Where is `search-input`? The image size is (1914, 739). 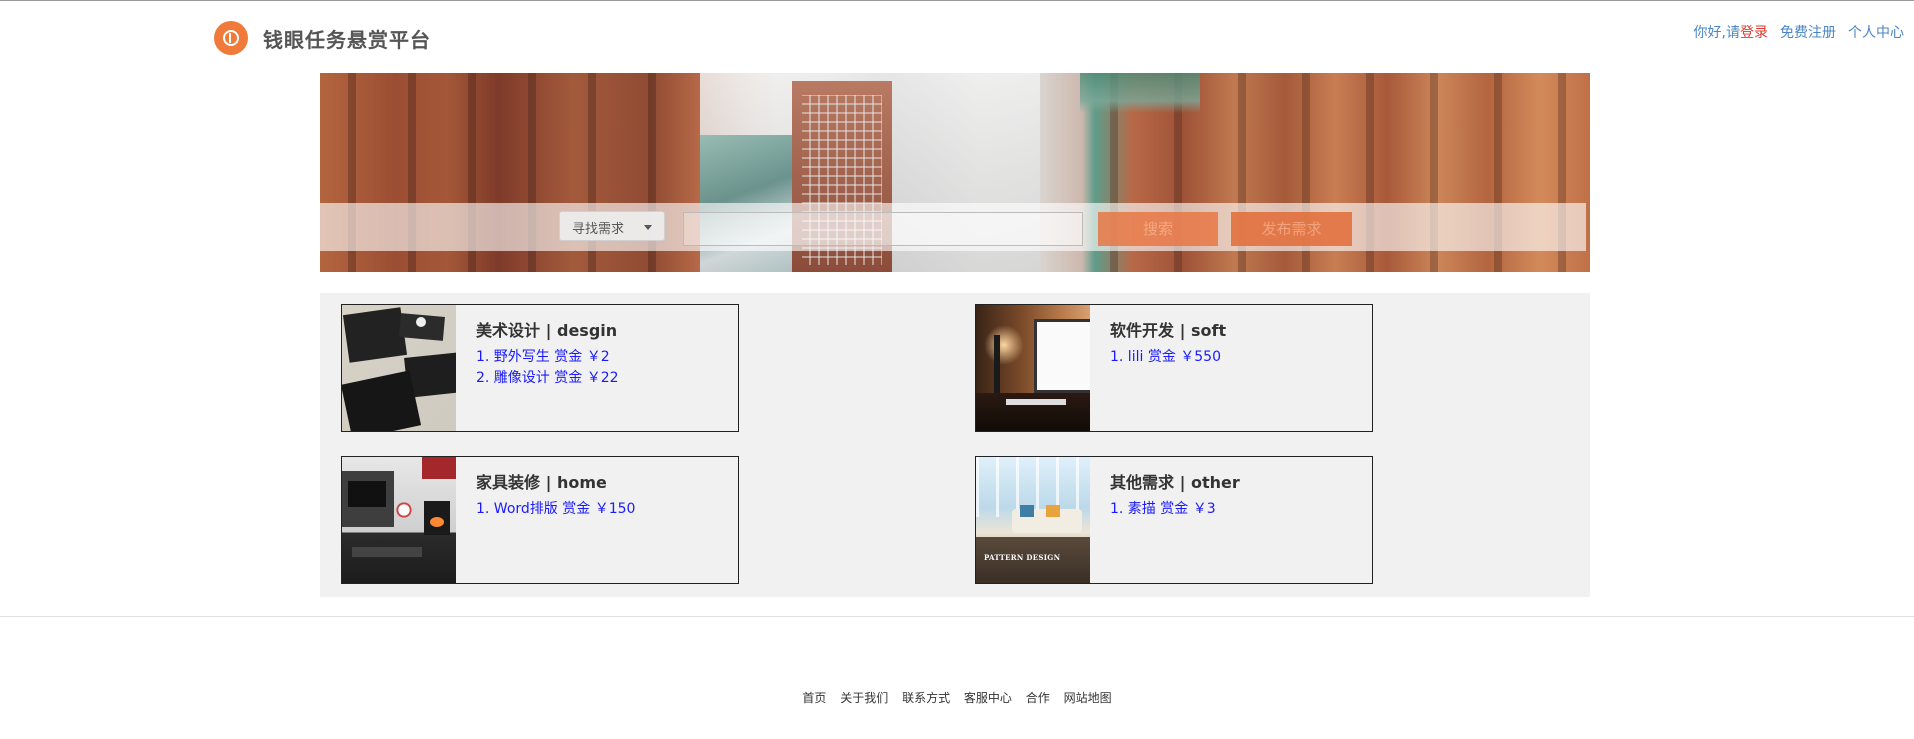
search-input is located at coordinates (883, 229).